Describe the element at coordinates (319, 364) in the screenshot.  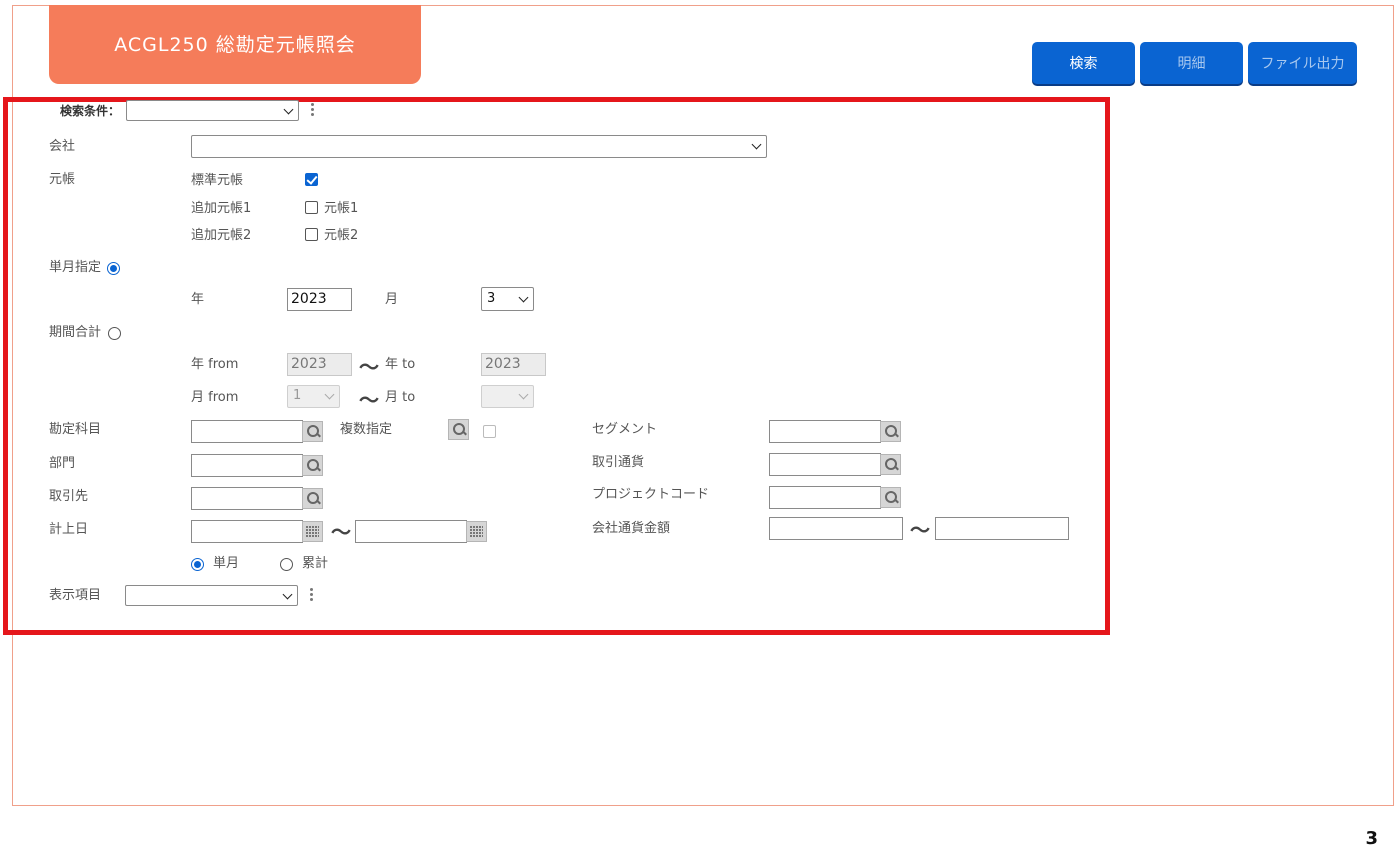
I see `year-from-input: 2023` at that location.